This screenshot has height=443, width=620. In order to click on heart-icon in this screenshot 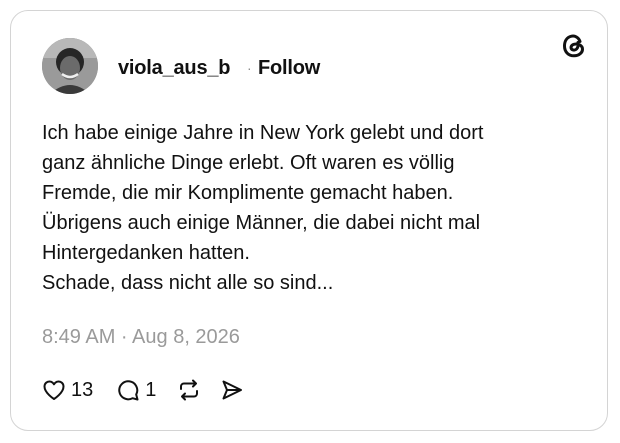, I will do `click(54, 390)`.